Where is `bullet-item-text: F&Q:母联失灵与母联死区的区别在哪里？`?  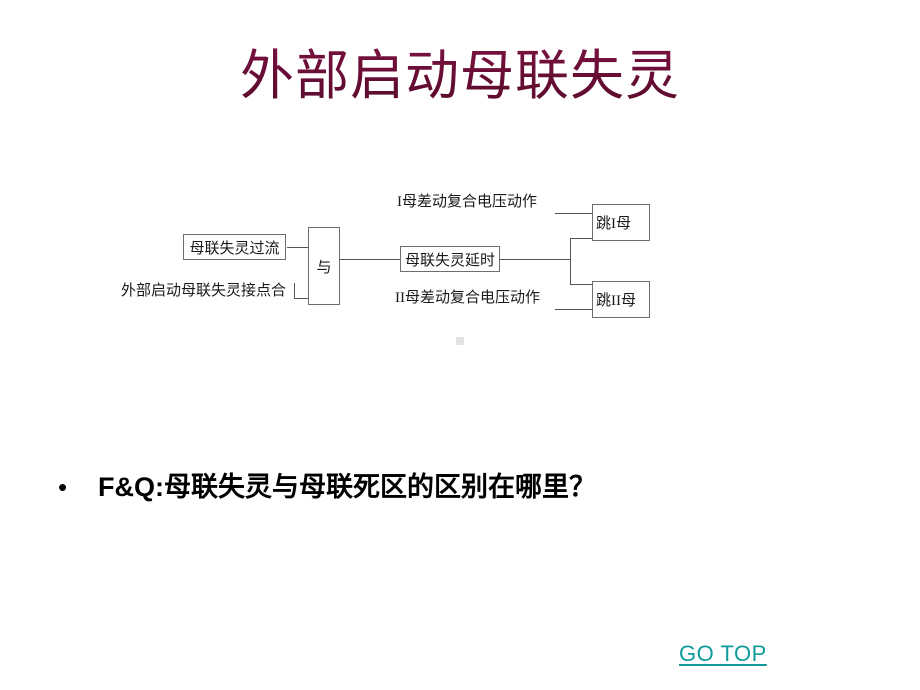 bullet-item-text: F&Q:母联失灵与母联死区的区别在哪里？ is located at coordinates (347, 487).